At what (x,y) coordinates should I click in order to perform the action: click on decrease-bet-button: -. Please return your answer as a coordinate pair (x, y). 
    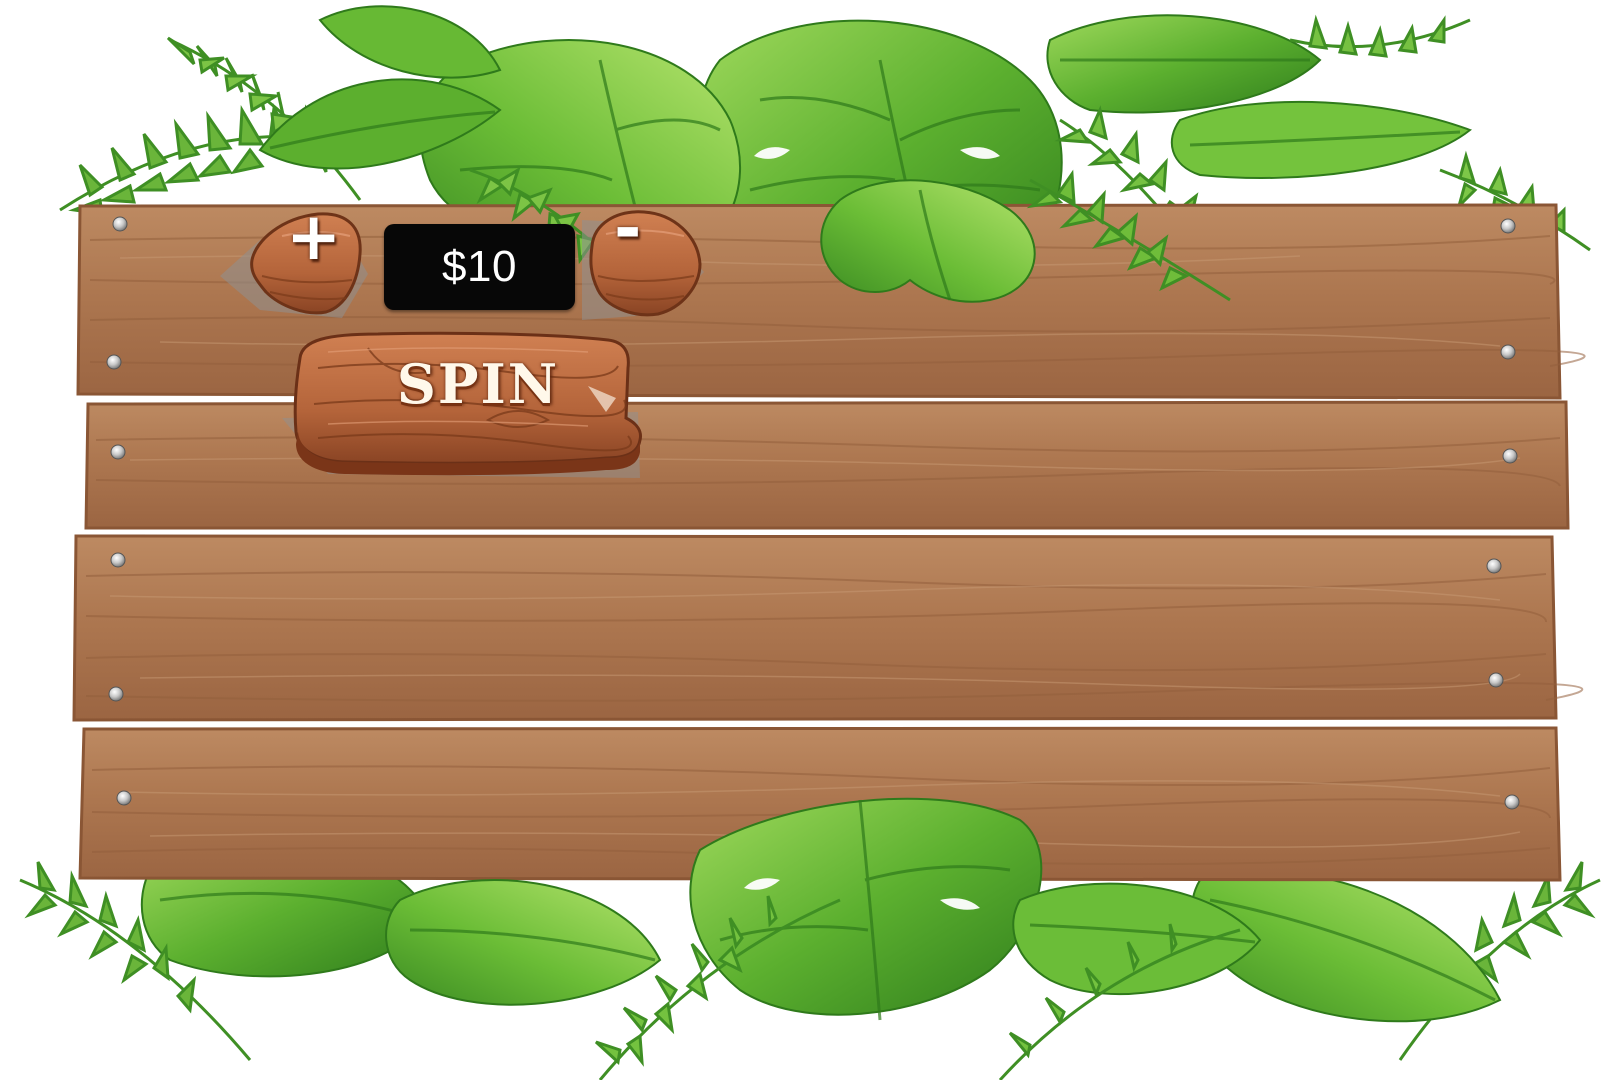
    Looking at the image, I should click on (646, 257).